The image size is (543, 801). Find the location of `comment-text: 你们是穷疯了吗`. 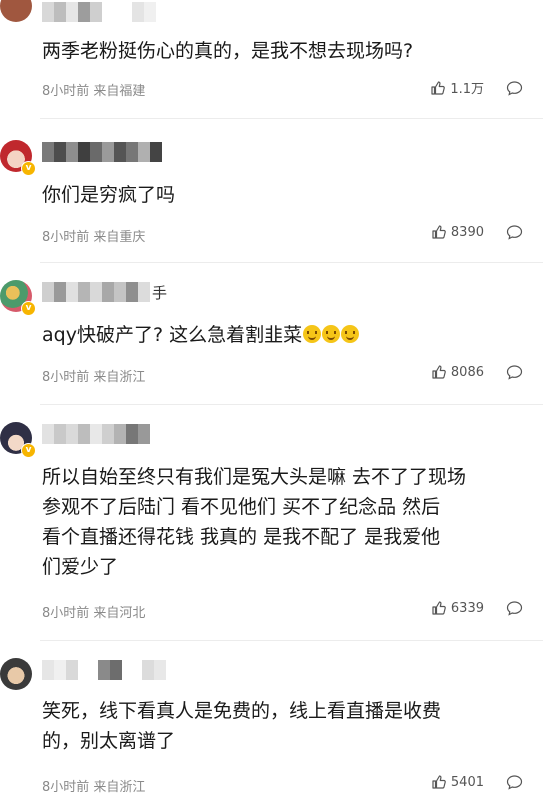

comment-text: 你们是穷疯了吗 is located at coordinates (109, 195).